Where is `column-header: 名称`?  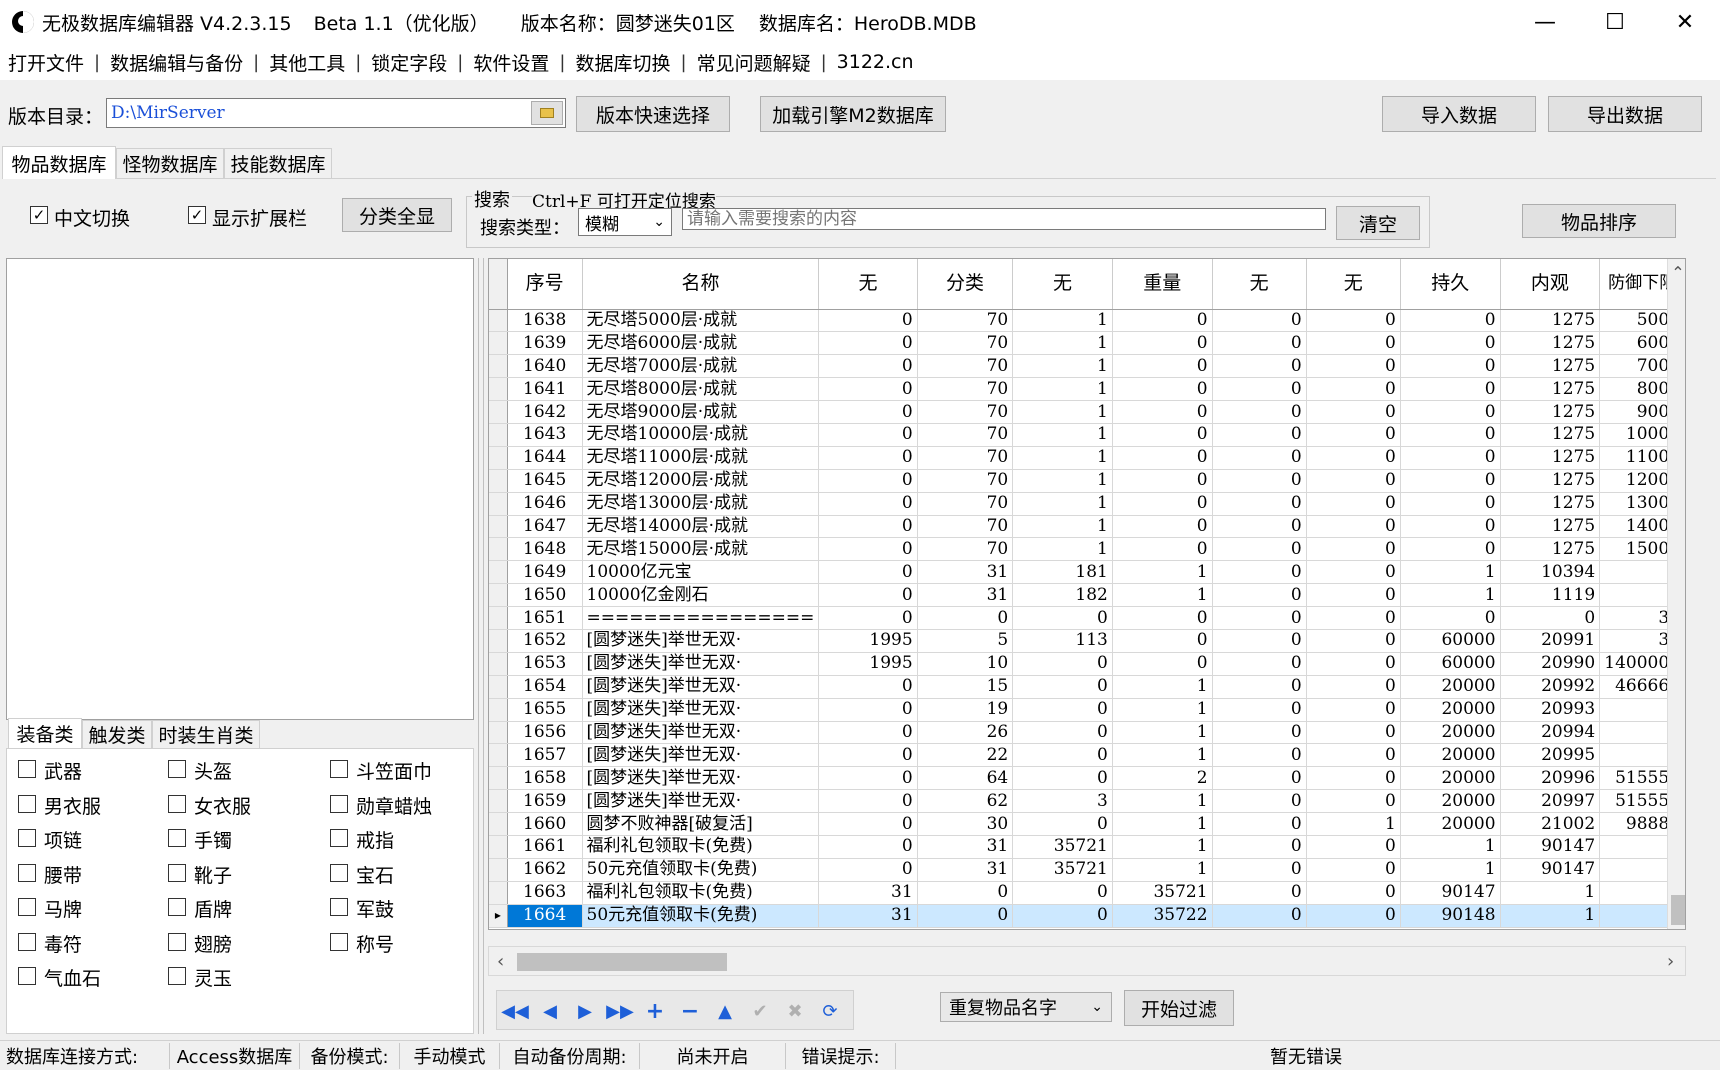 column-header: 名称 is located at coordinates (701, 284).